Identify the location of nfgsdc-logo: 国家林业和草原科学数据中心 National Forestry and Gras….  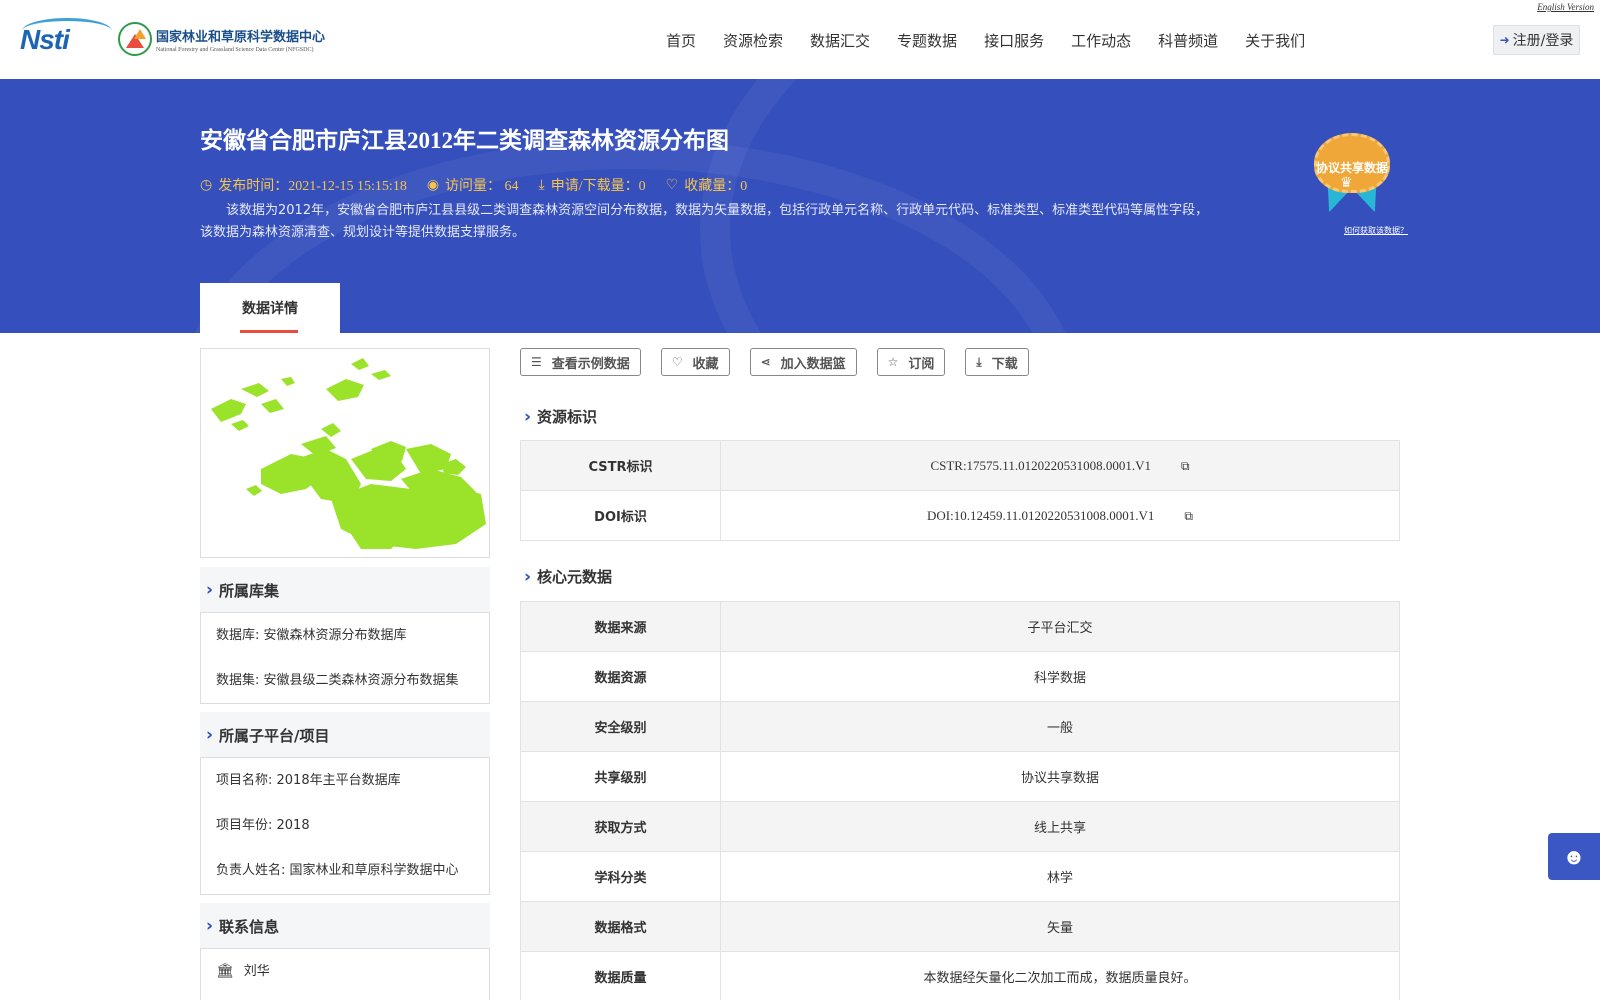
(221, 39).